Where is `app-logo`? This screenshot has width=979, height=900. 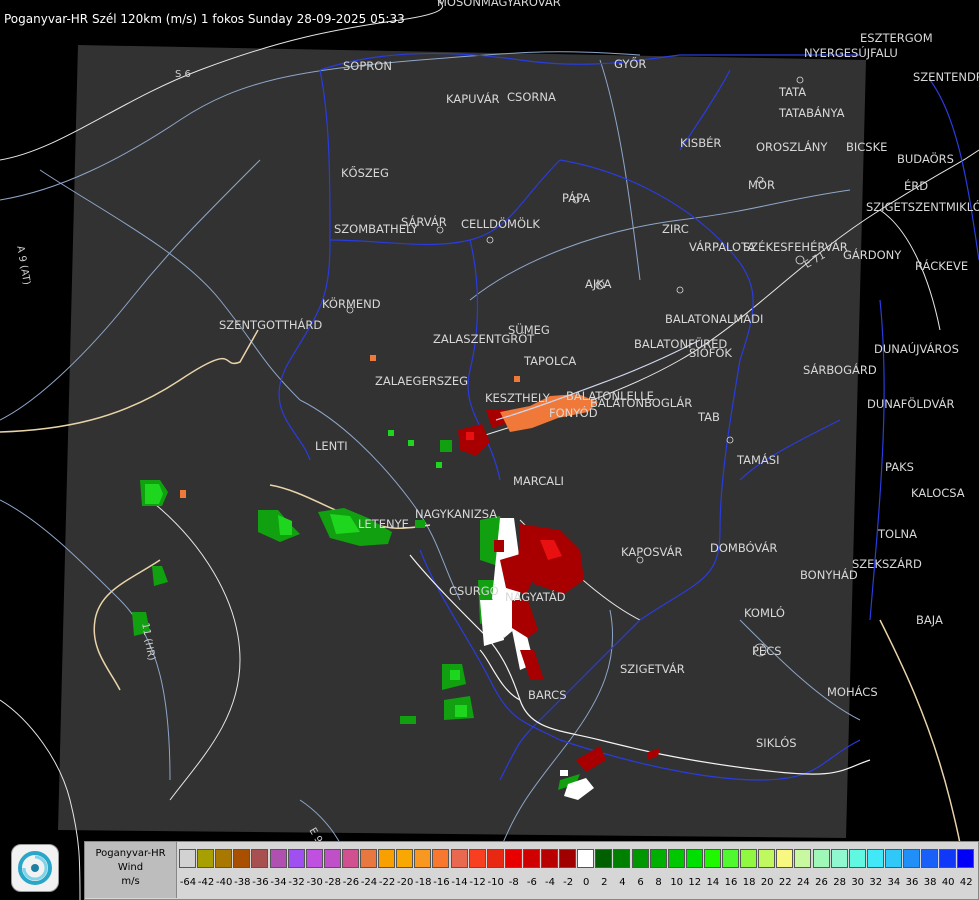
app-logo is located at coordinates (35, 868).